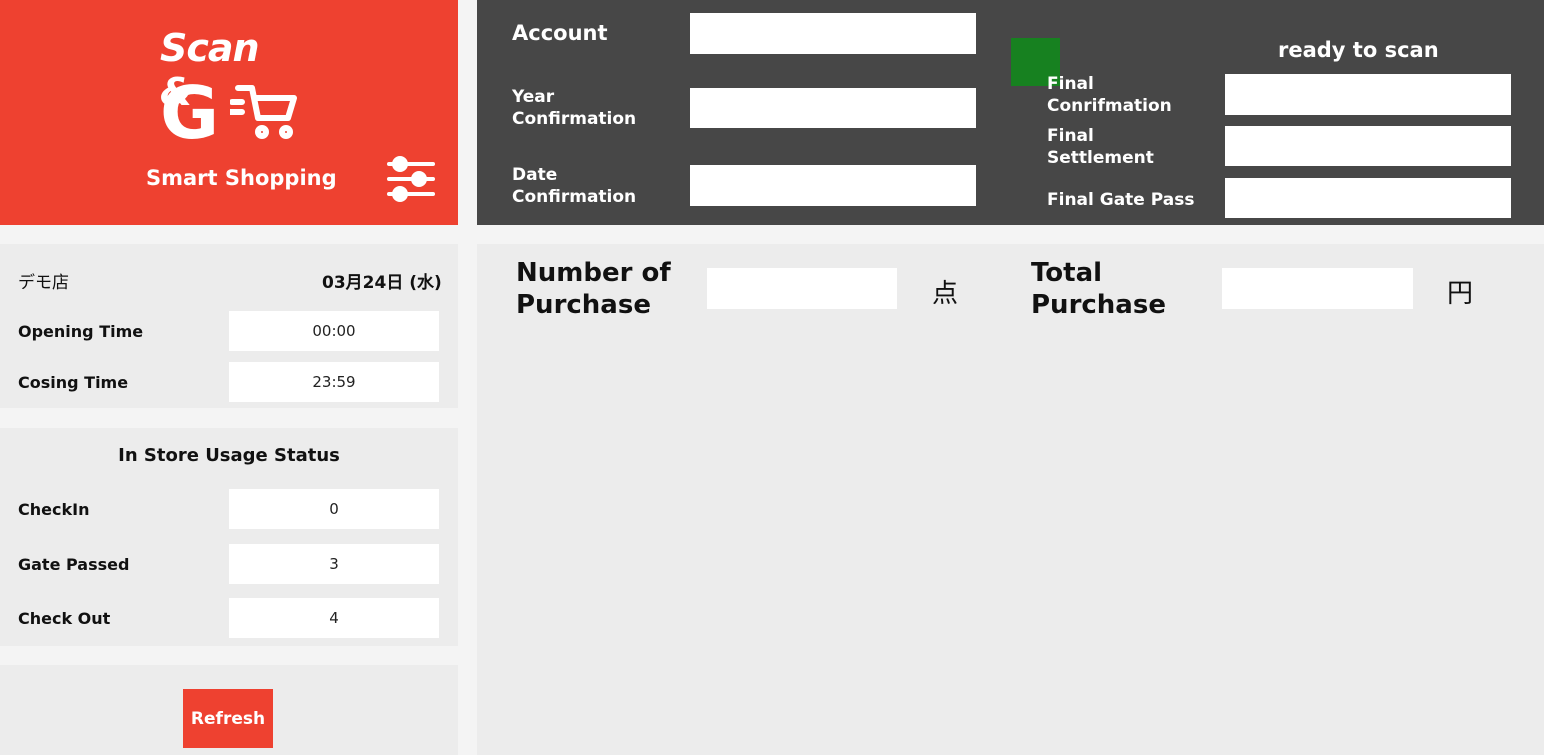 The width and height of the screenshot is (1544, 755). I want to click on checkin-label: CheckIn, so click(54, 509).